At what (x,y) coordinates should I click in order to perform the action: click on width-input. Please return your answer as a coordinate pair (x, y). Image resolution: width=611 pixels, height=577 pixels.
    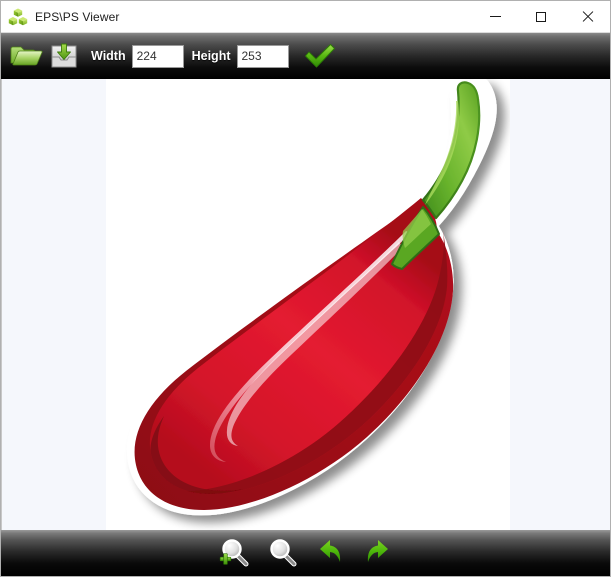
    Looking at the image, I should click on (157, 56).